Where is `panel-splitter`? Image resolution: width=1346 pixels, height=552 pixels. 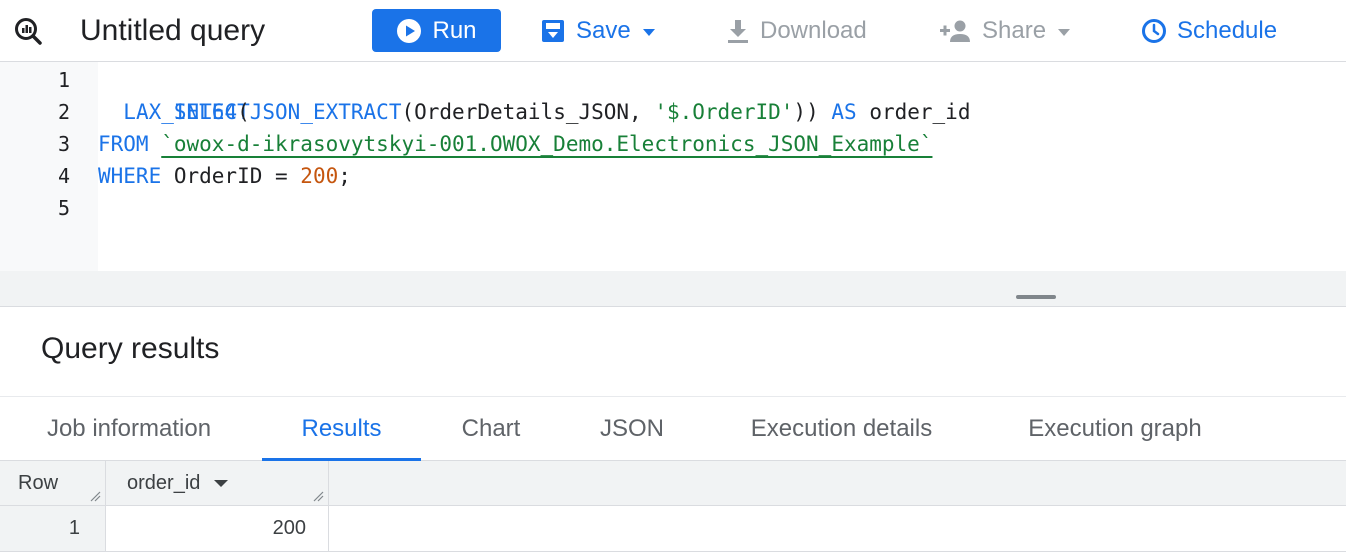
panel-splitter is located at coordinates (673, 289).